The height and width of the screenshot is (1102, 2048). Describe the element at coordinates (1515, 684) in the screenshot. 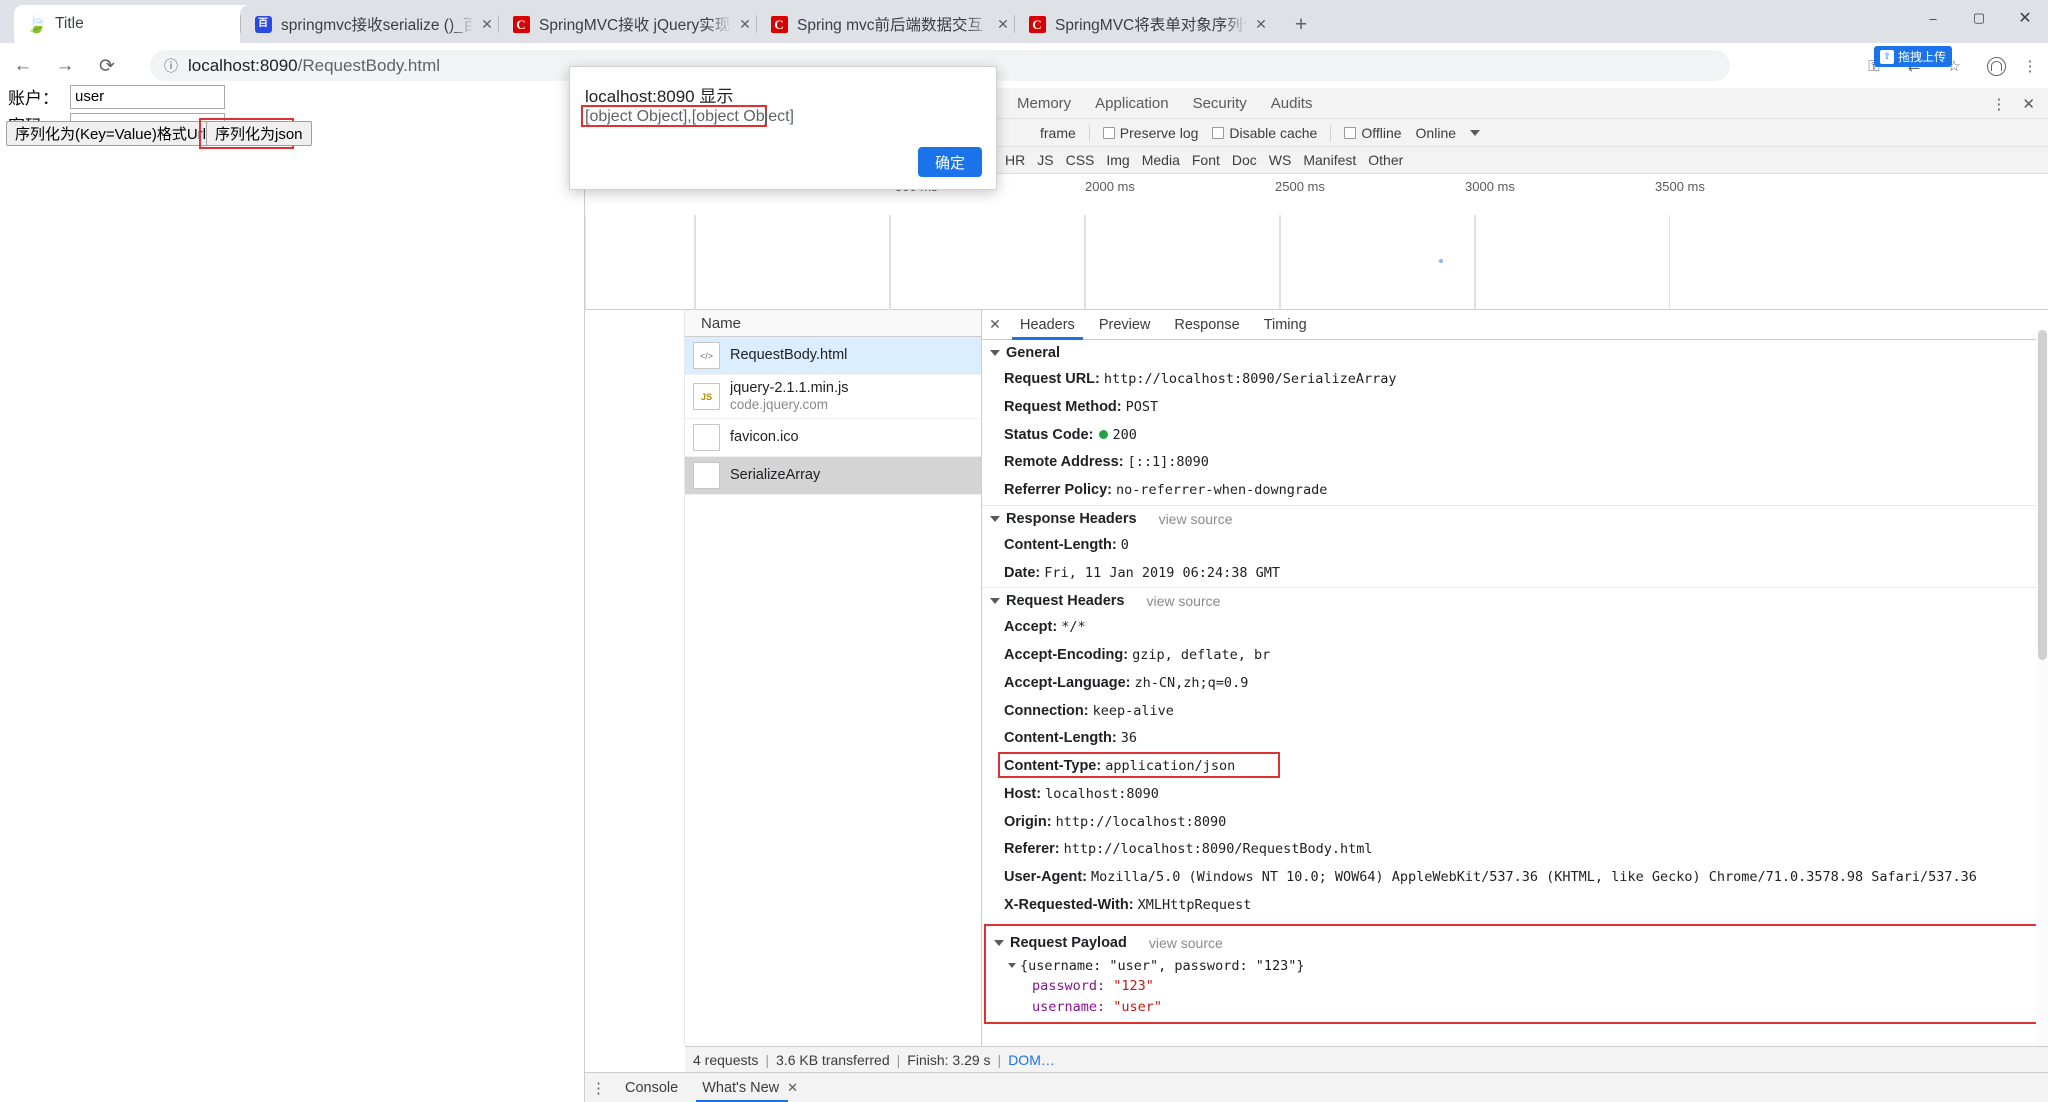

I see `header-row: Accept-Language: zh-CN,zh;q=0.9` at that location.